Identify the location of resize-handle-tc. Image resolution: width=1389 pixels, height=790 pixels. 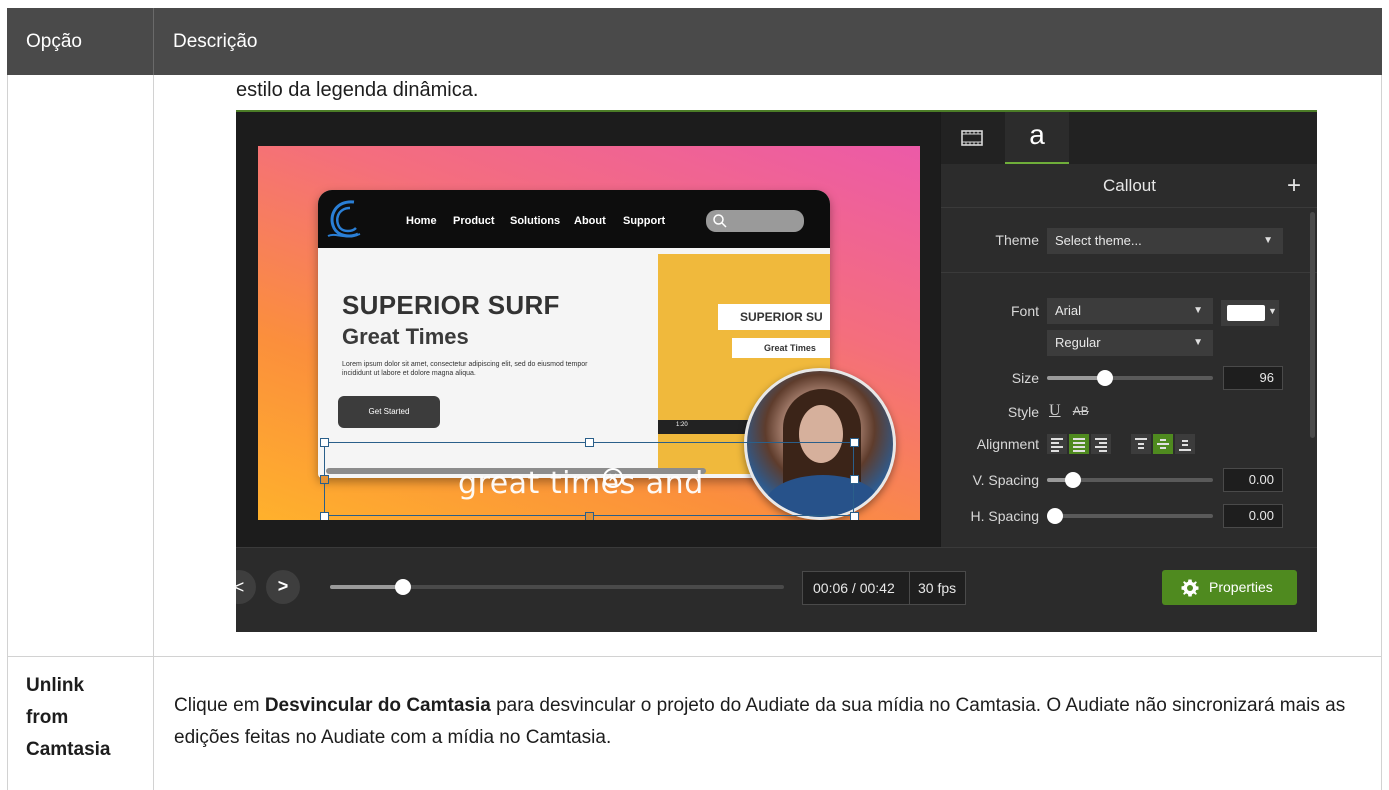
(589, 442).